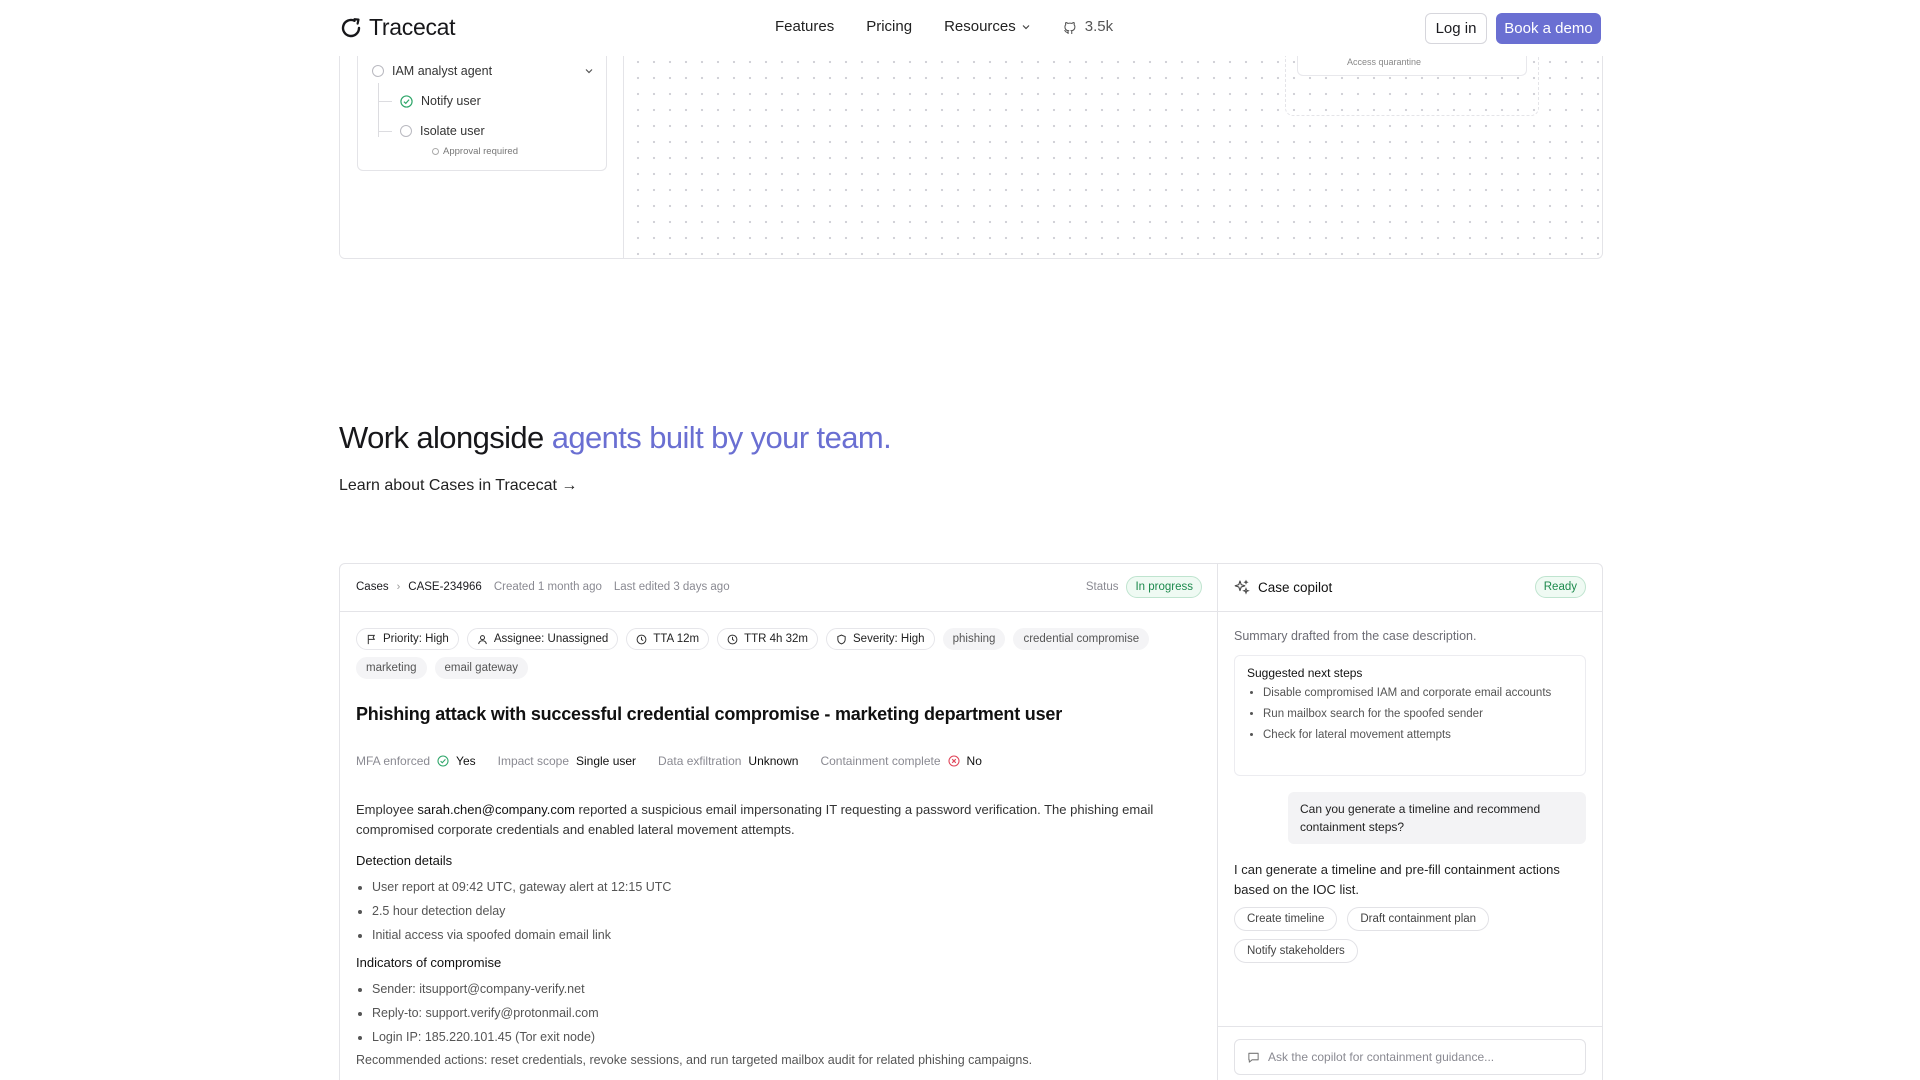 The width and height of the screenshot is (1920, 1080). I want to click on copilot-input-box, so click(1410, 1057).